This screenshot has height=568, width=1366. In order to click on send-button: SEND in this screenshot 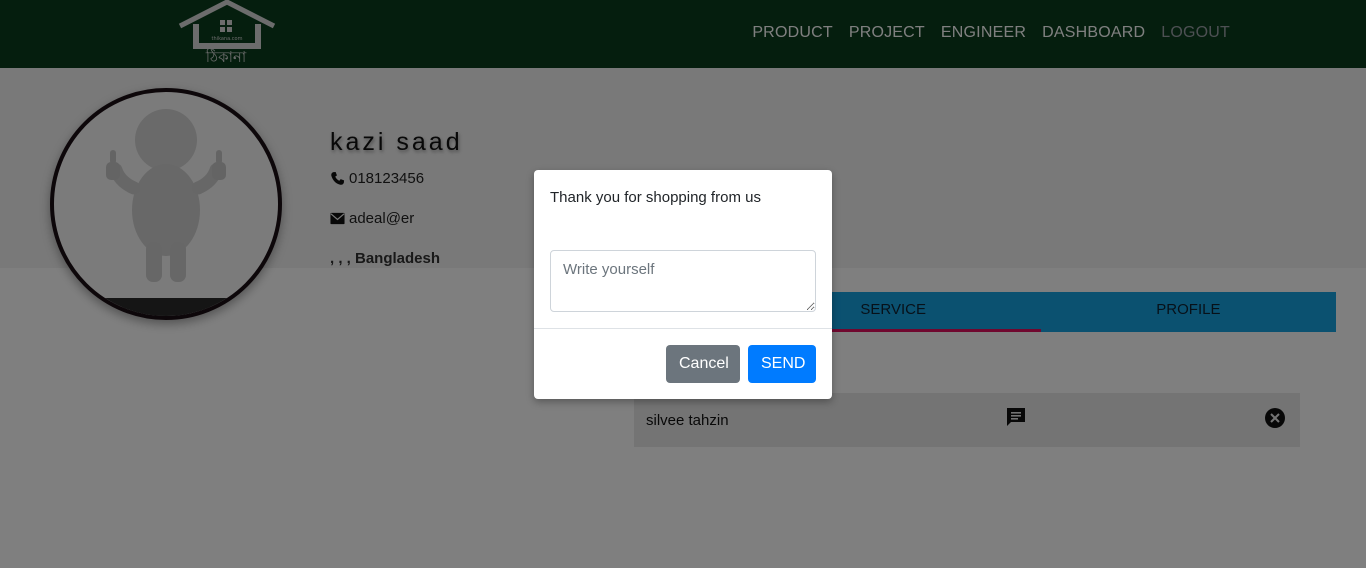, I will do `click(782, 364)`.